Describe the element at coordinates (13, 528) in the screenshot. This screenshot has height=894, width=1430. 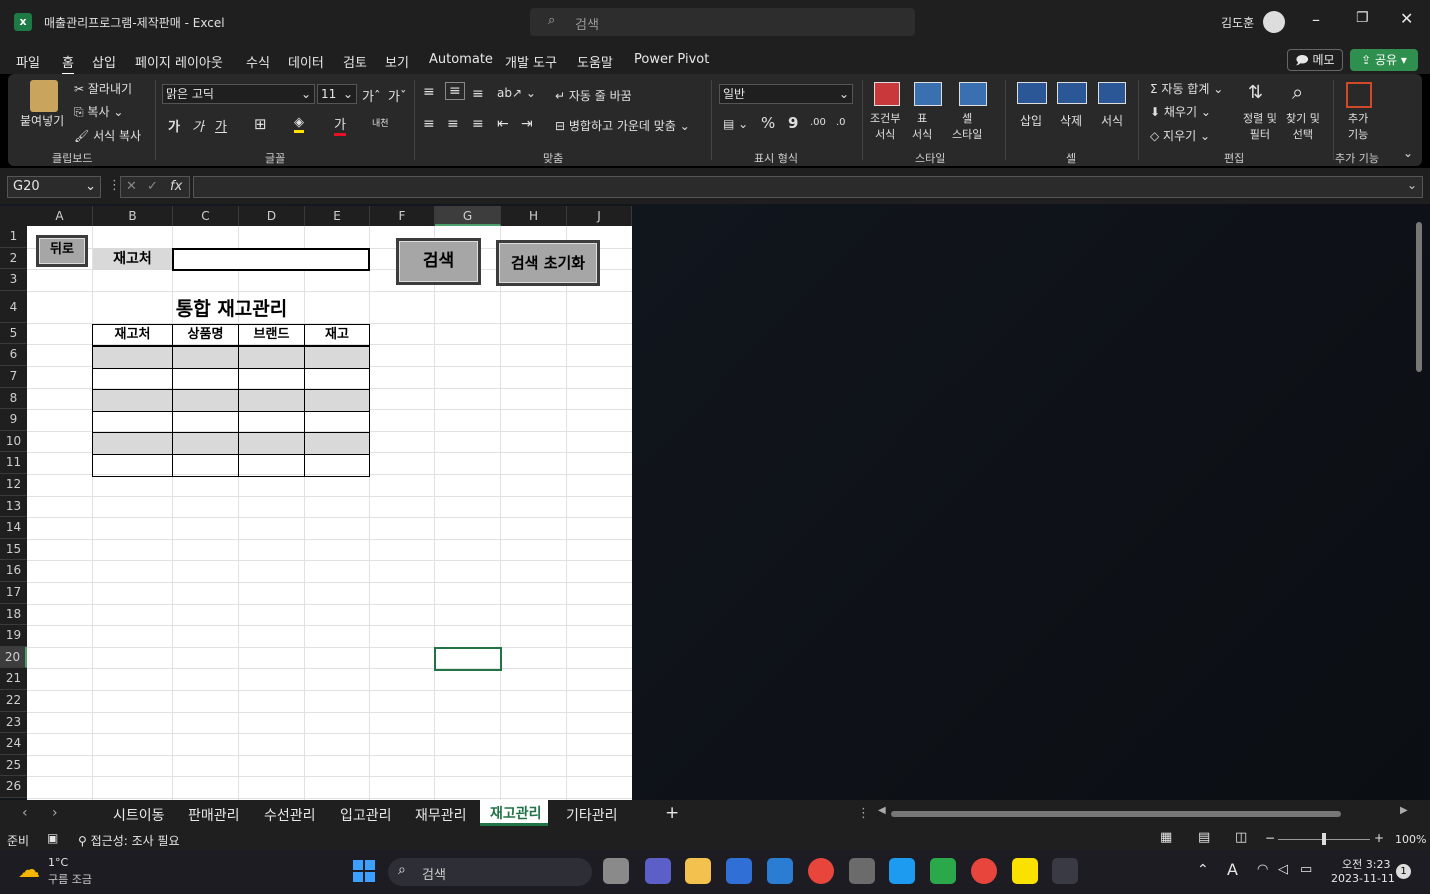
I see `row-header: 14` at that location.